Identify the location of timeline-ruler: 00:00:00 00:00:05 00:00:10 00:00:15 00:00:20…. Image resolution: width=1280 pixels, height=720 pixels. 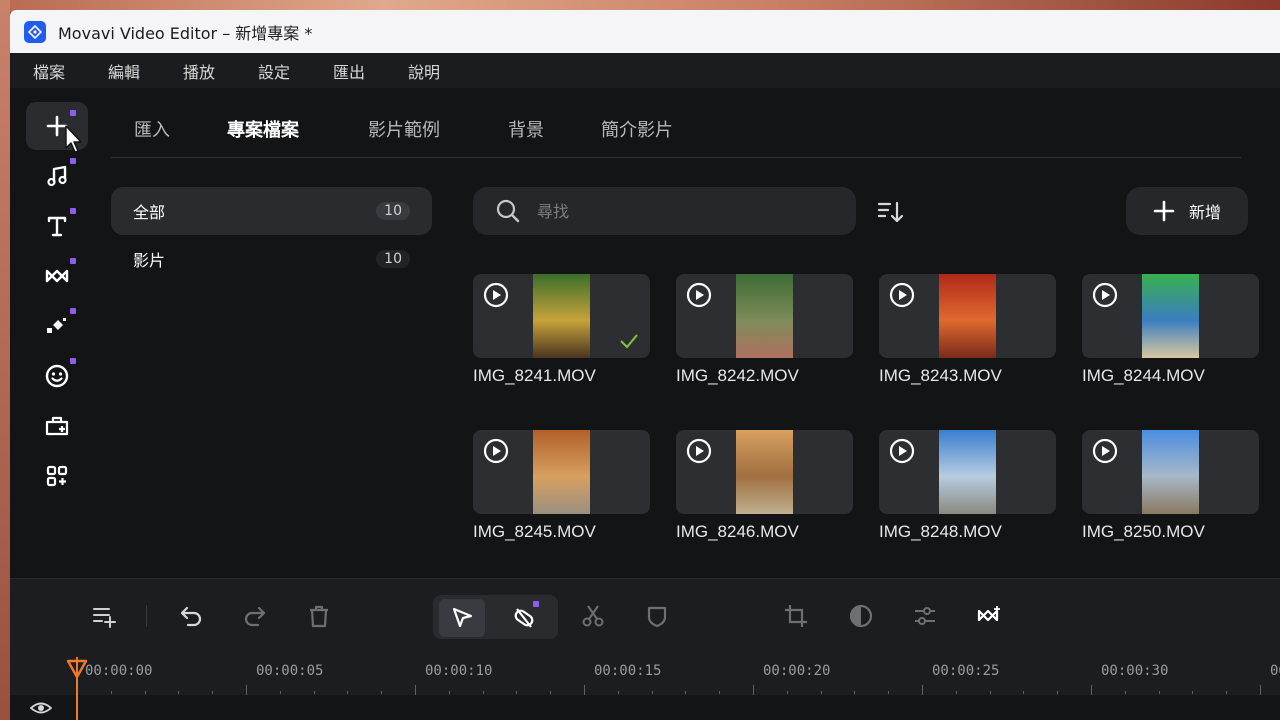
(645, 674).